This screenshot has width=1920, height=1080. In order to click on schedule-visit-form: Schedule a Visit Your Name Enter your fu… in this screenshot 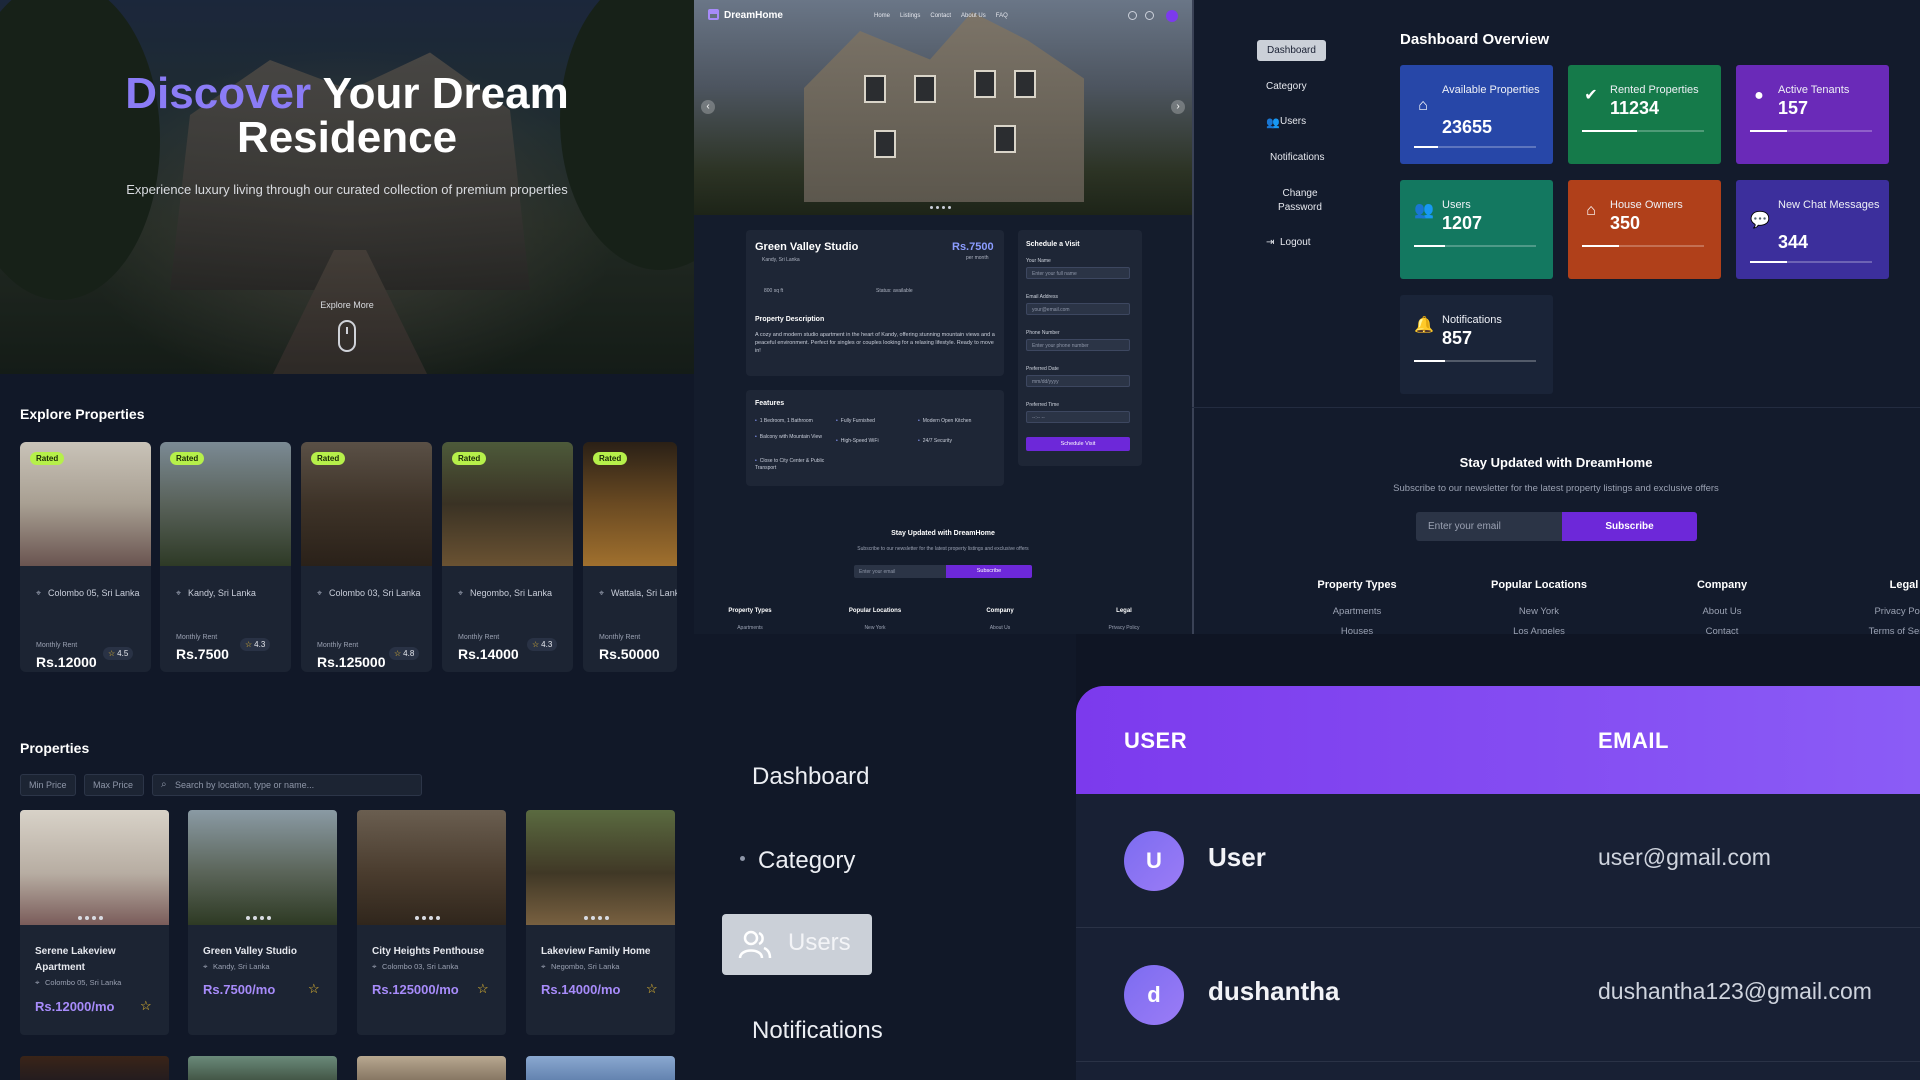, I will do `click(1080, 348)`.